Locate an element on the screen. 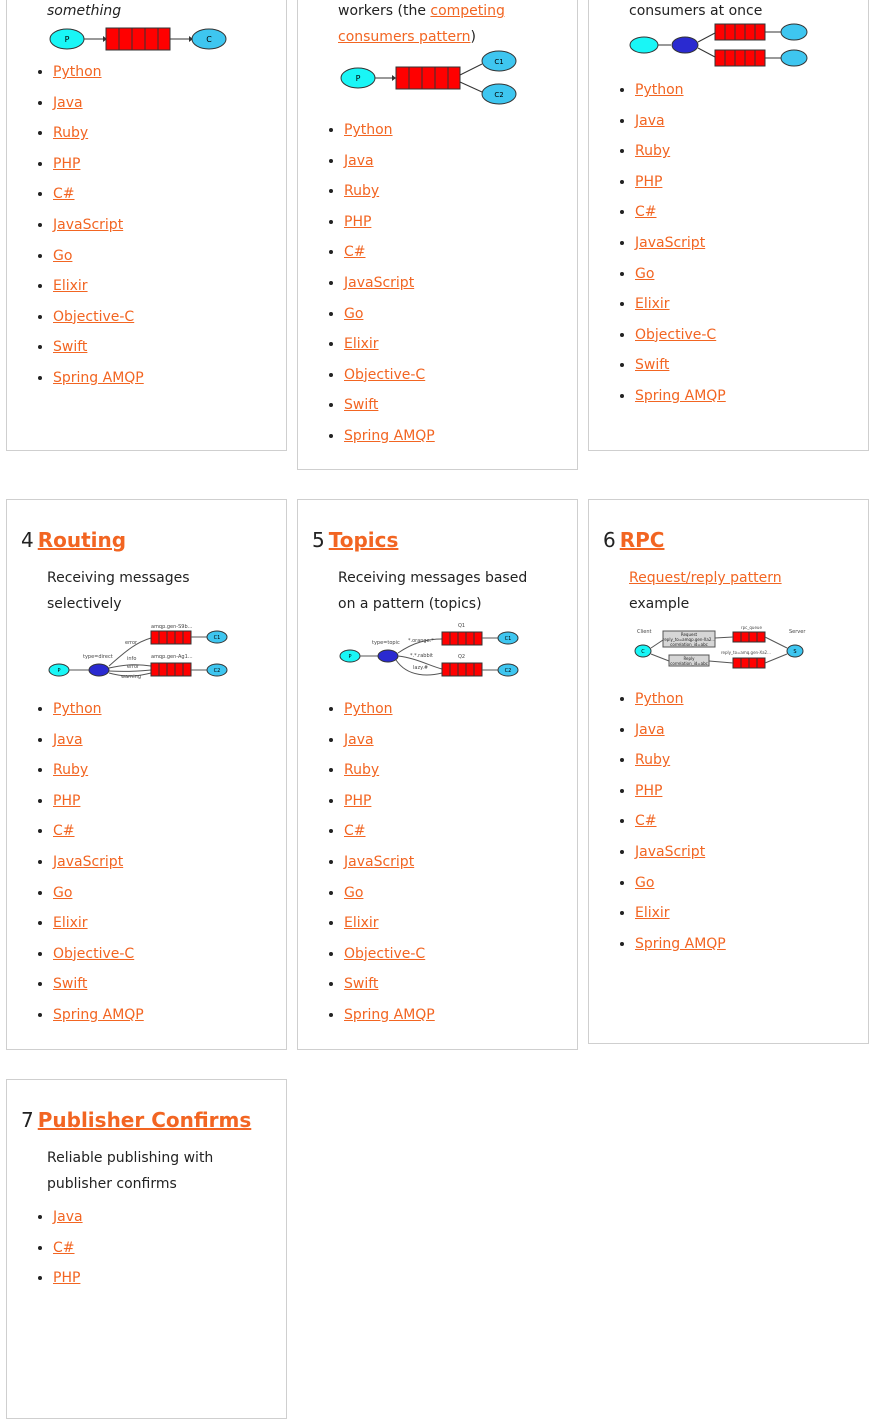  tutorial-title-link: RPC is located at coordinates (642, 540).